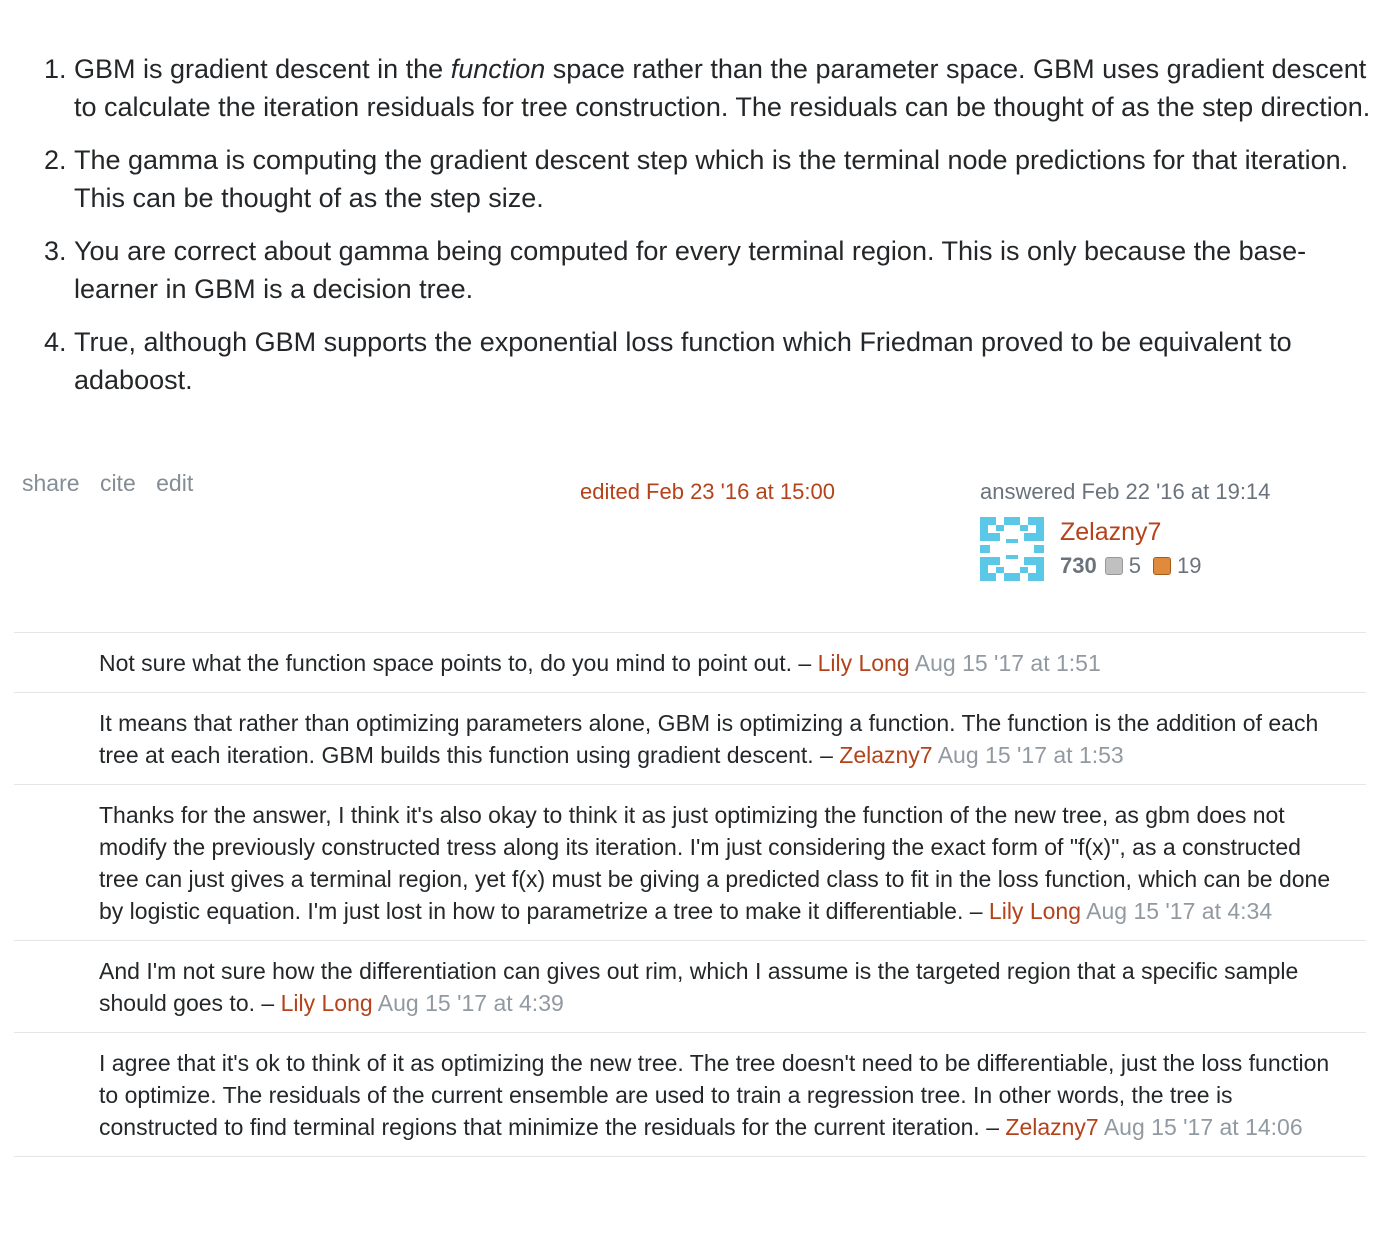  Describe the element at coordinates (707, 492) in the screenshot. I see `edited-timestamp-link: edited Feb 23 '16 at 15:00` at that location.